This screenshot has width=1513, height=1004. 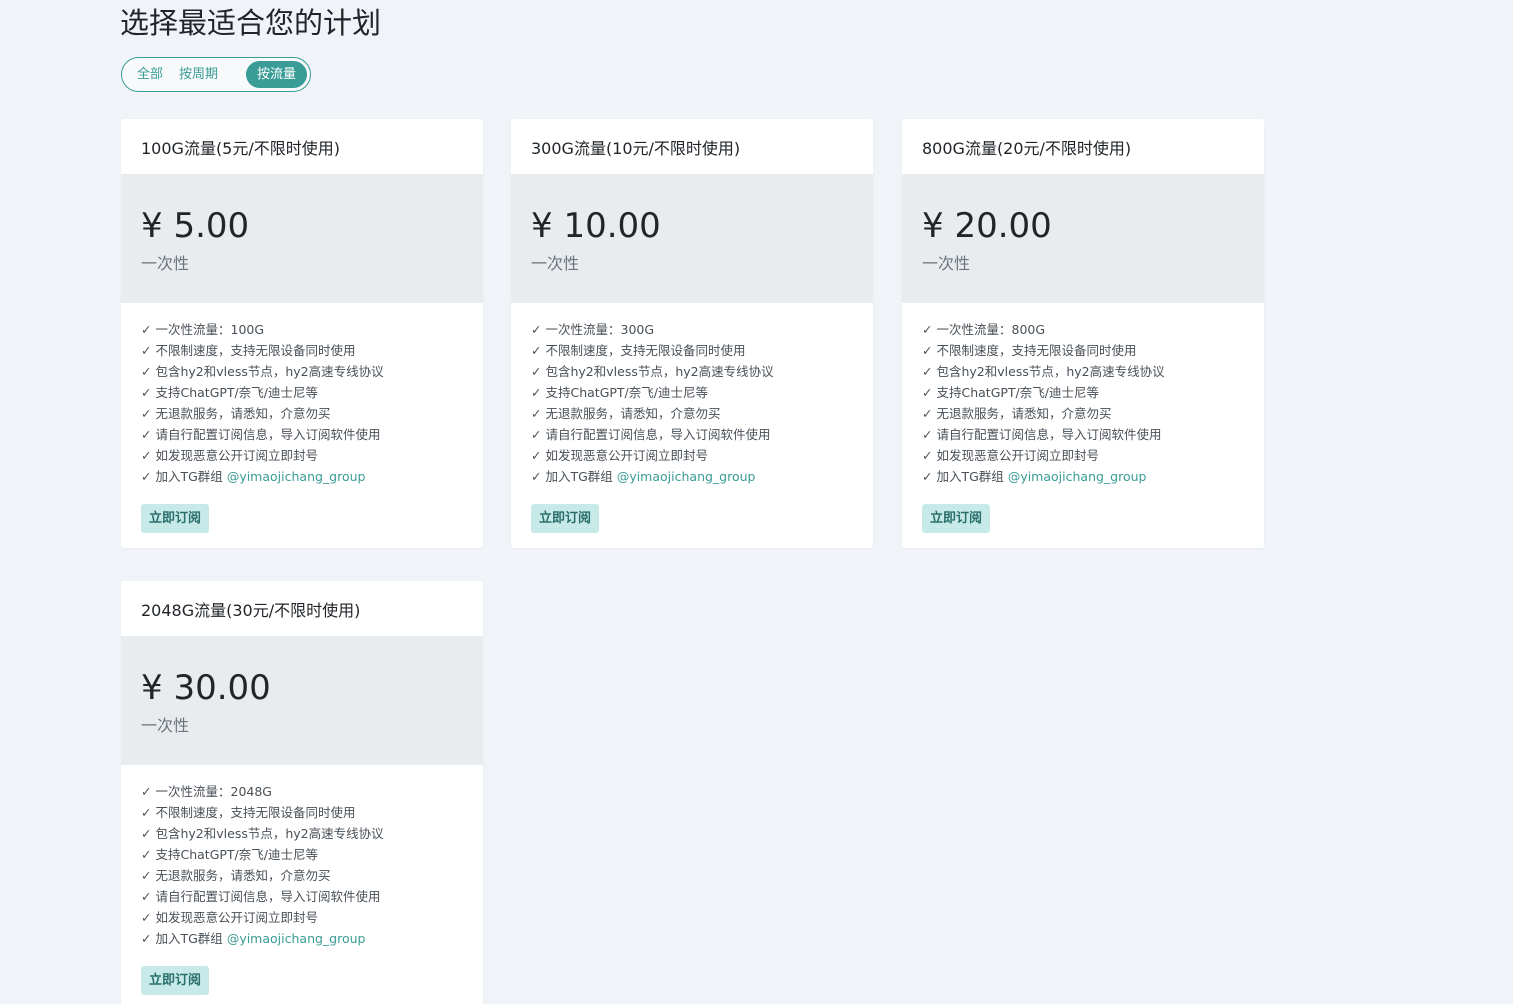 What do you see at coordinates (302, 238) in the screenshot?
I see `price-block: ¥ 5.00 一次性` at bounding box center [302, 238].